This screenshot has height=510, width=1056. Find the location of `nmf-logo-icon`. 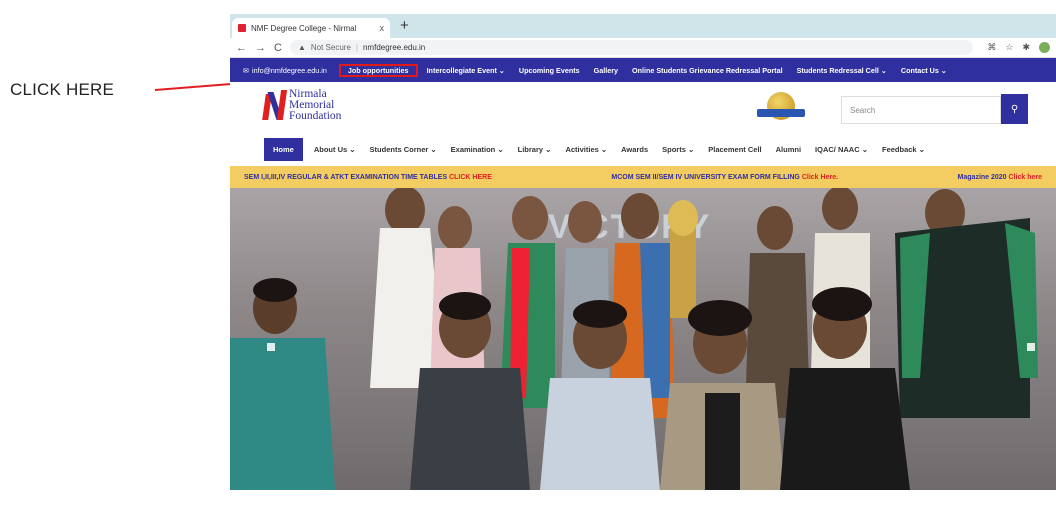

nmf-logo-icon is located at coordinates (275, 105).